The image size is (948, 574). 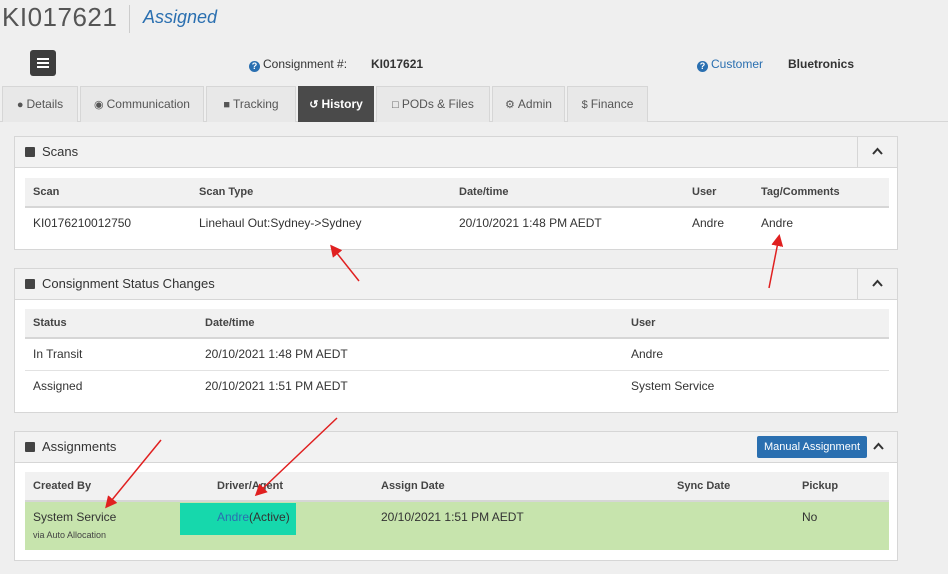 I want to click on scans-collapse-button, so click(x=877, y=152).